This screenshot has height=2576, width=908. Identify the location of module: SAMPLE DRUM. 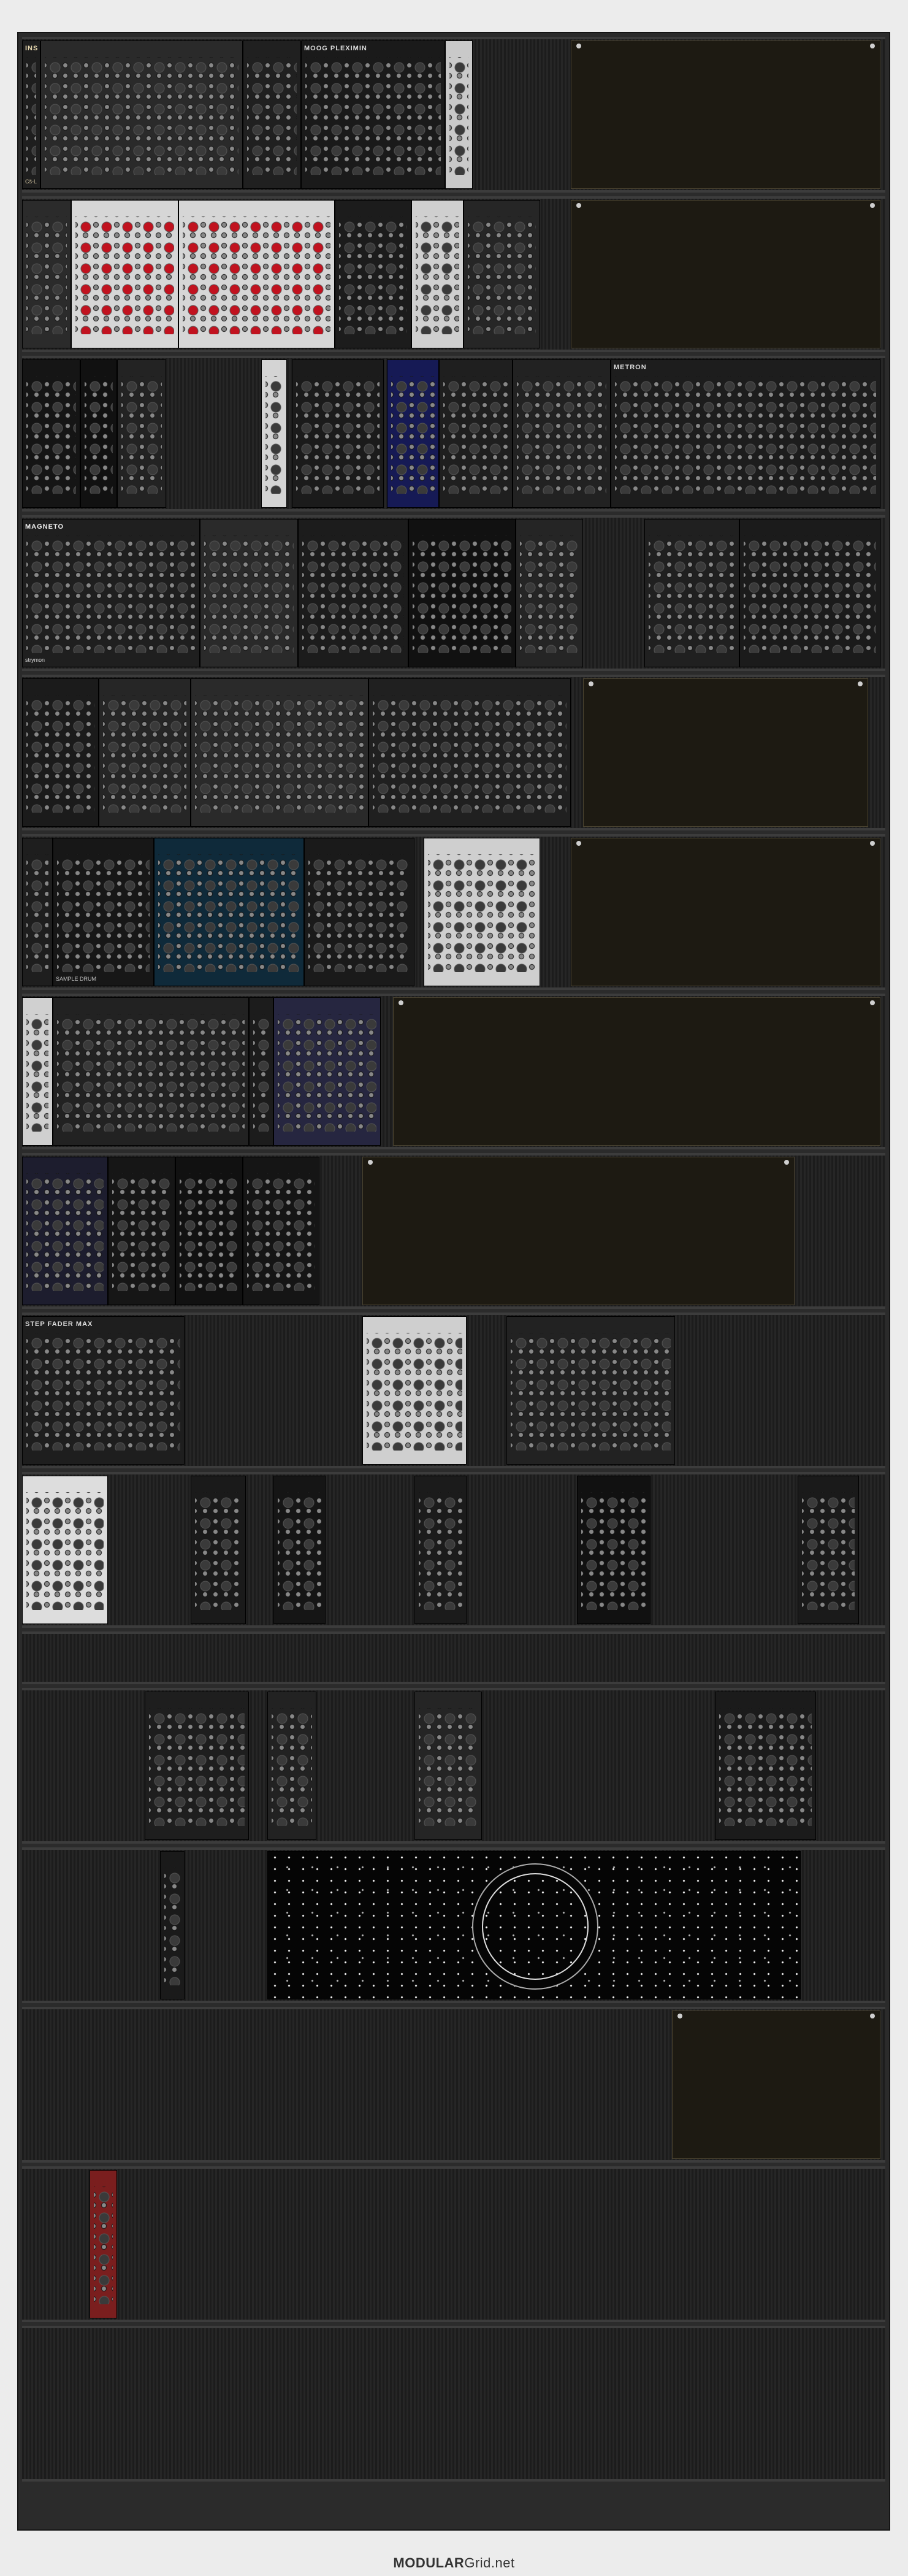
(103, 912).